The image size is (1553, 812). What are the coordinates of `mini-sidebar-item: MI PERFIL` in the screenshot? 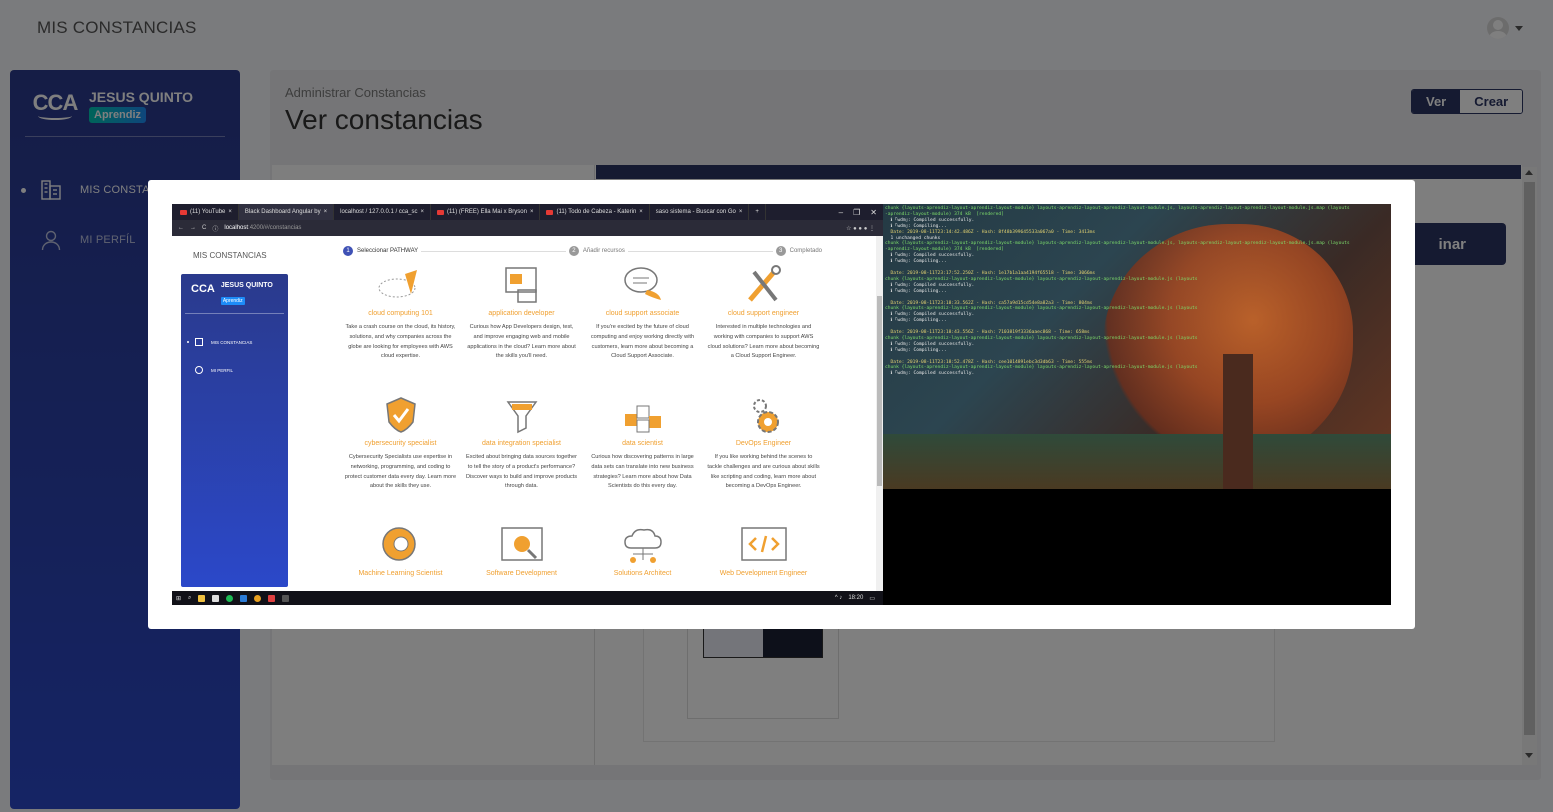 It's located at (234, 370).